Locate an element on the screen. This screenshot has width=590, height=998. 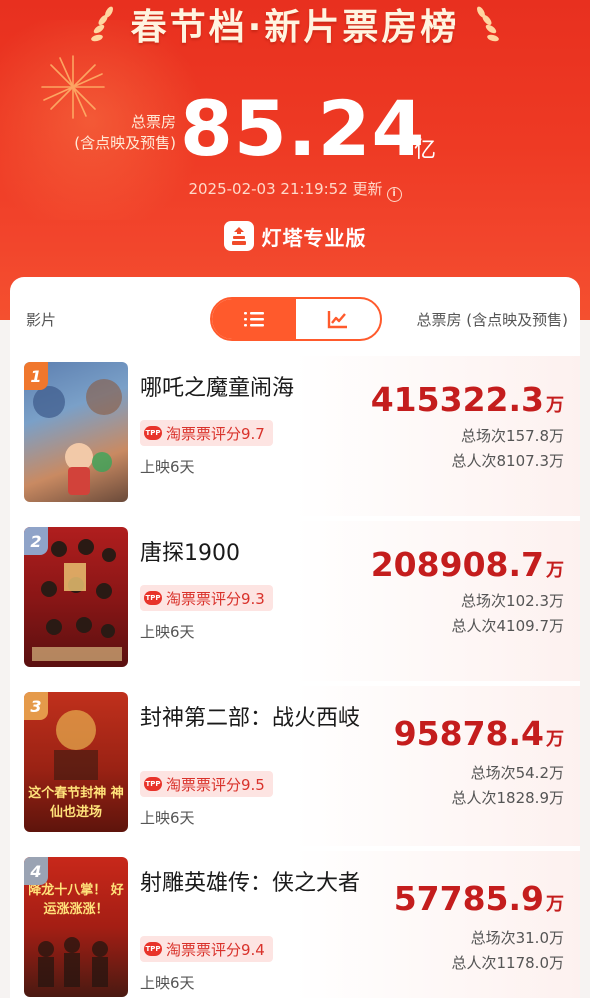
info-icon: i is located at coordinates (394, 194).